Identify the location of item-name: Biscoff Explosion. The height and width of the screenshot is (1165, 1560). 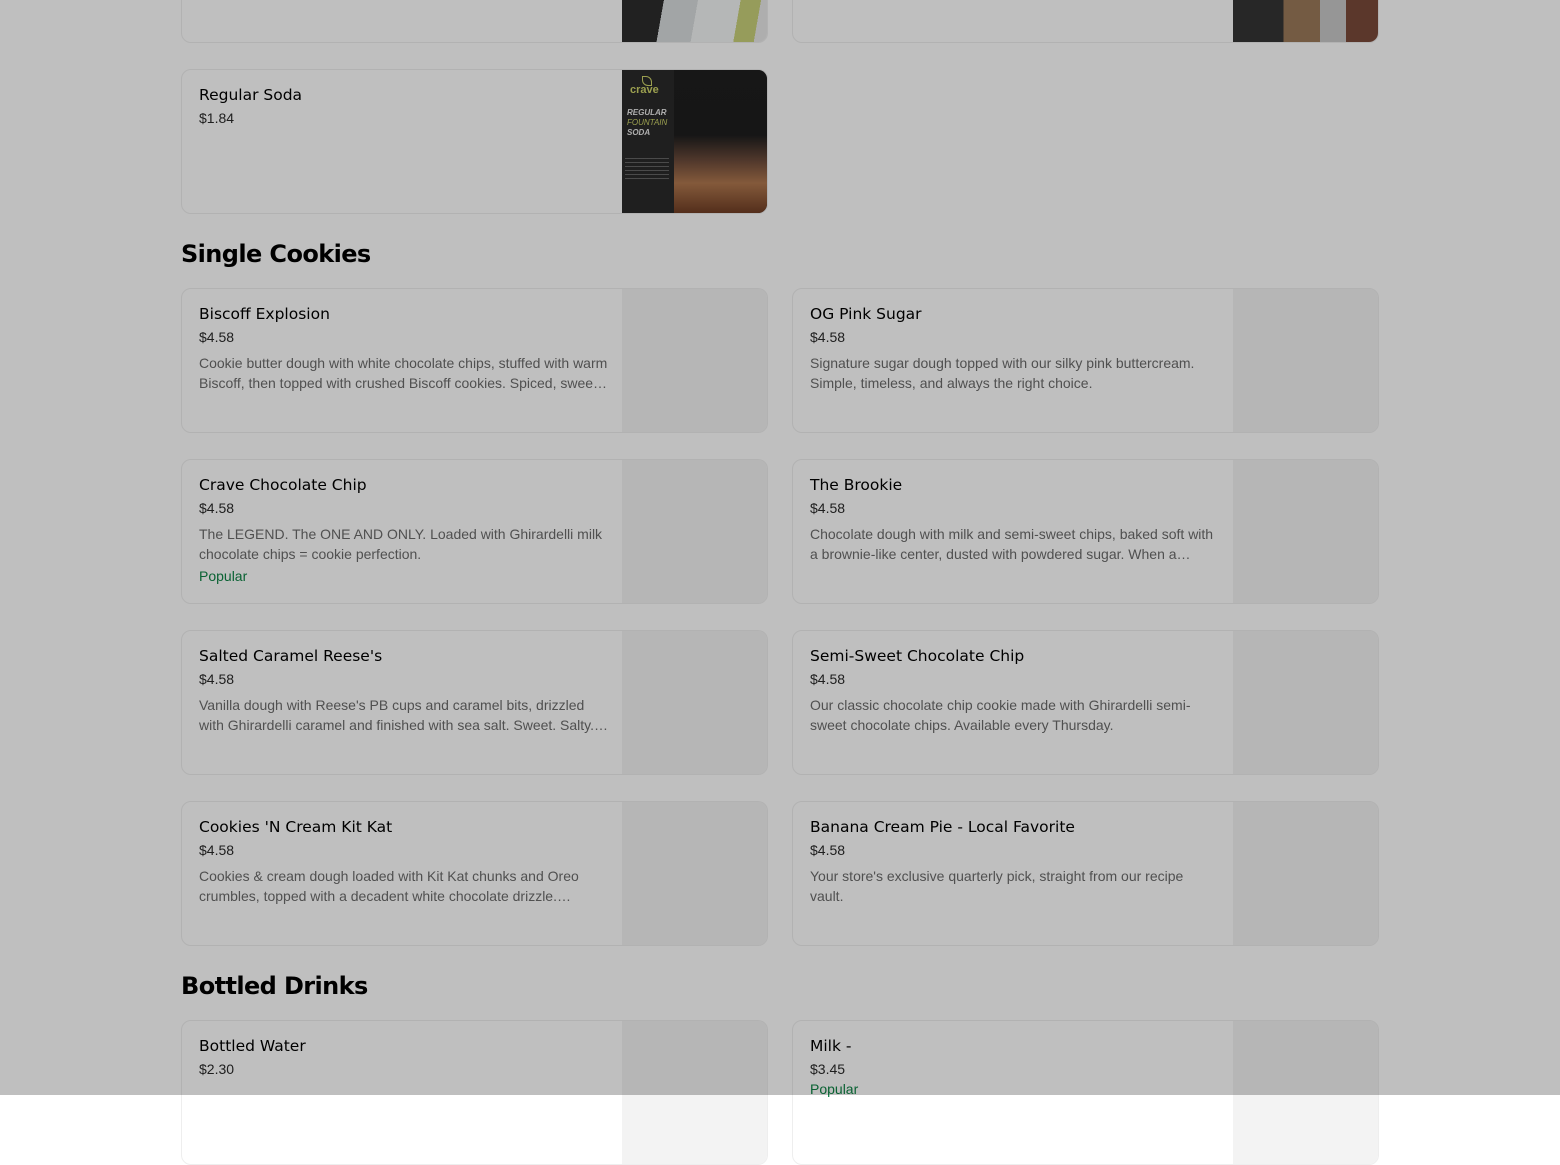
(264, 314).